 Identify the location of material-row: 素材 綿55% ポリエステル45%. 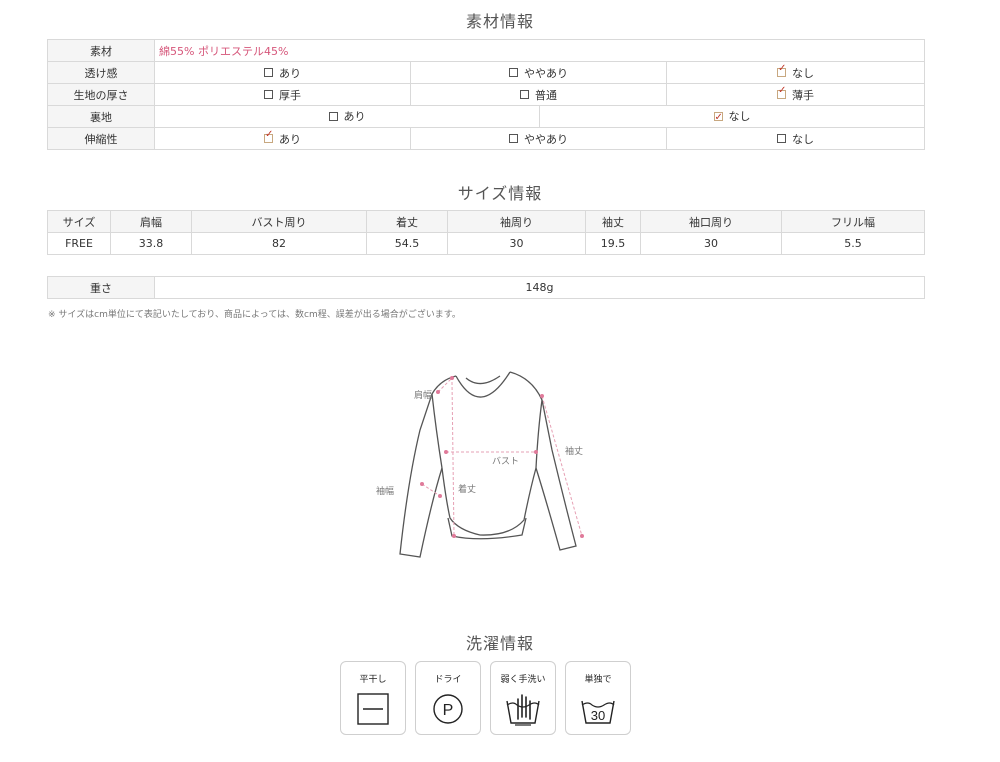
(486, 50).